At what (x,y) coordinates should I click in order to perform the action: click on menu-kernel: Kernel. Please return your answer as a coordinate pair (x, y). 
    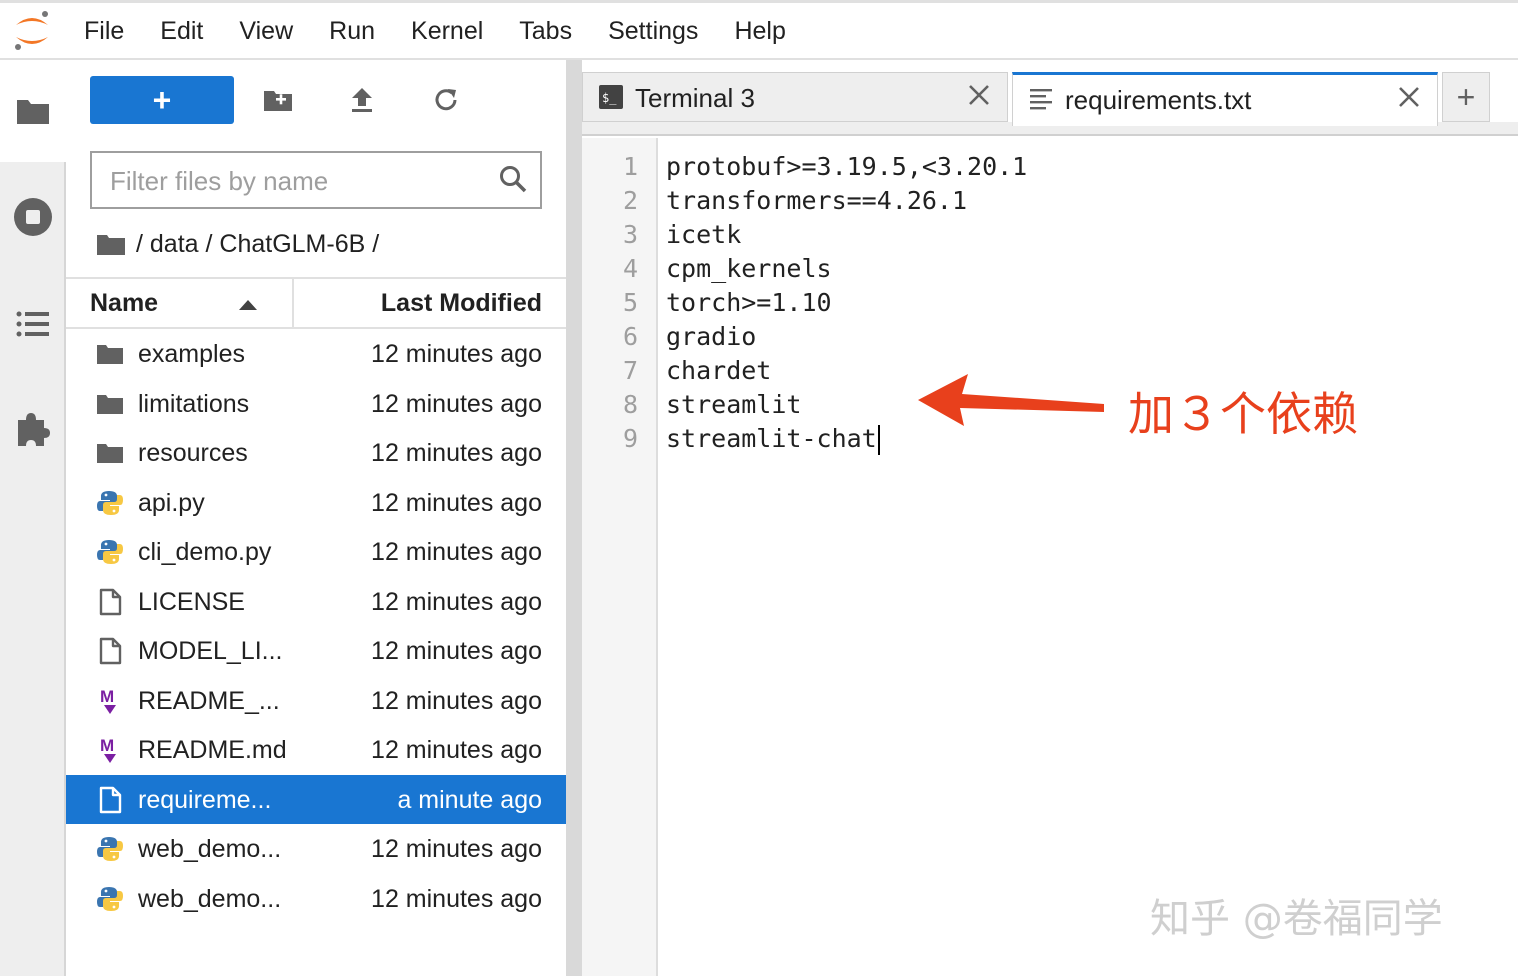
    Looking at the image, I should click on (447, 31).